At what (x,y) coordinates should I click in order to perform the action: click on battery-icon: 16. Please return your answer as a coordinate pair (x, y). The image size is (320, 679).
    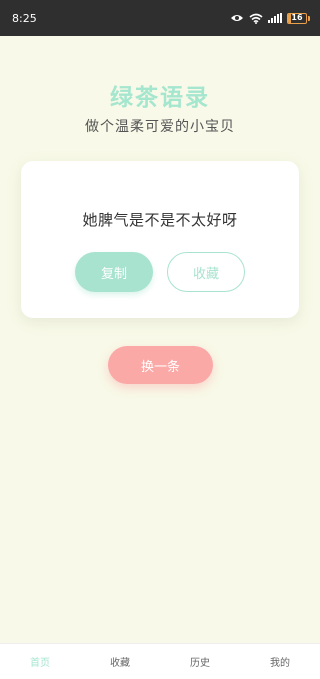
    Looking at the image, I should click on (298, 18).